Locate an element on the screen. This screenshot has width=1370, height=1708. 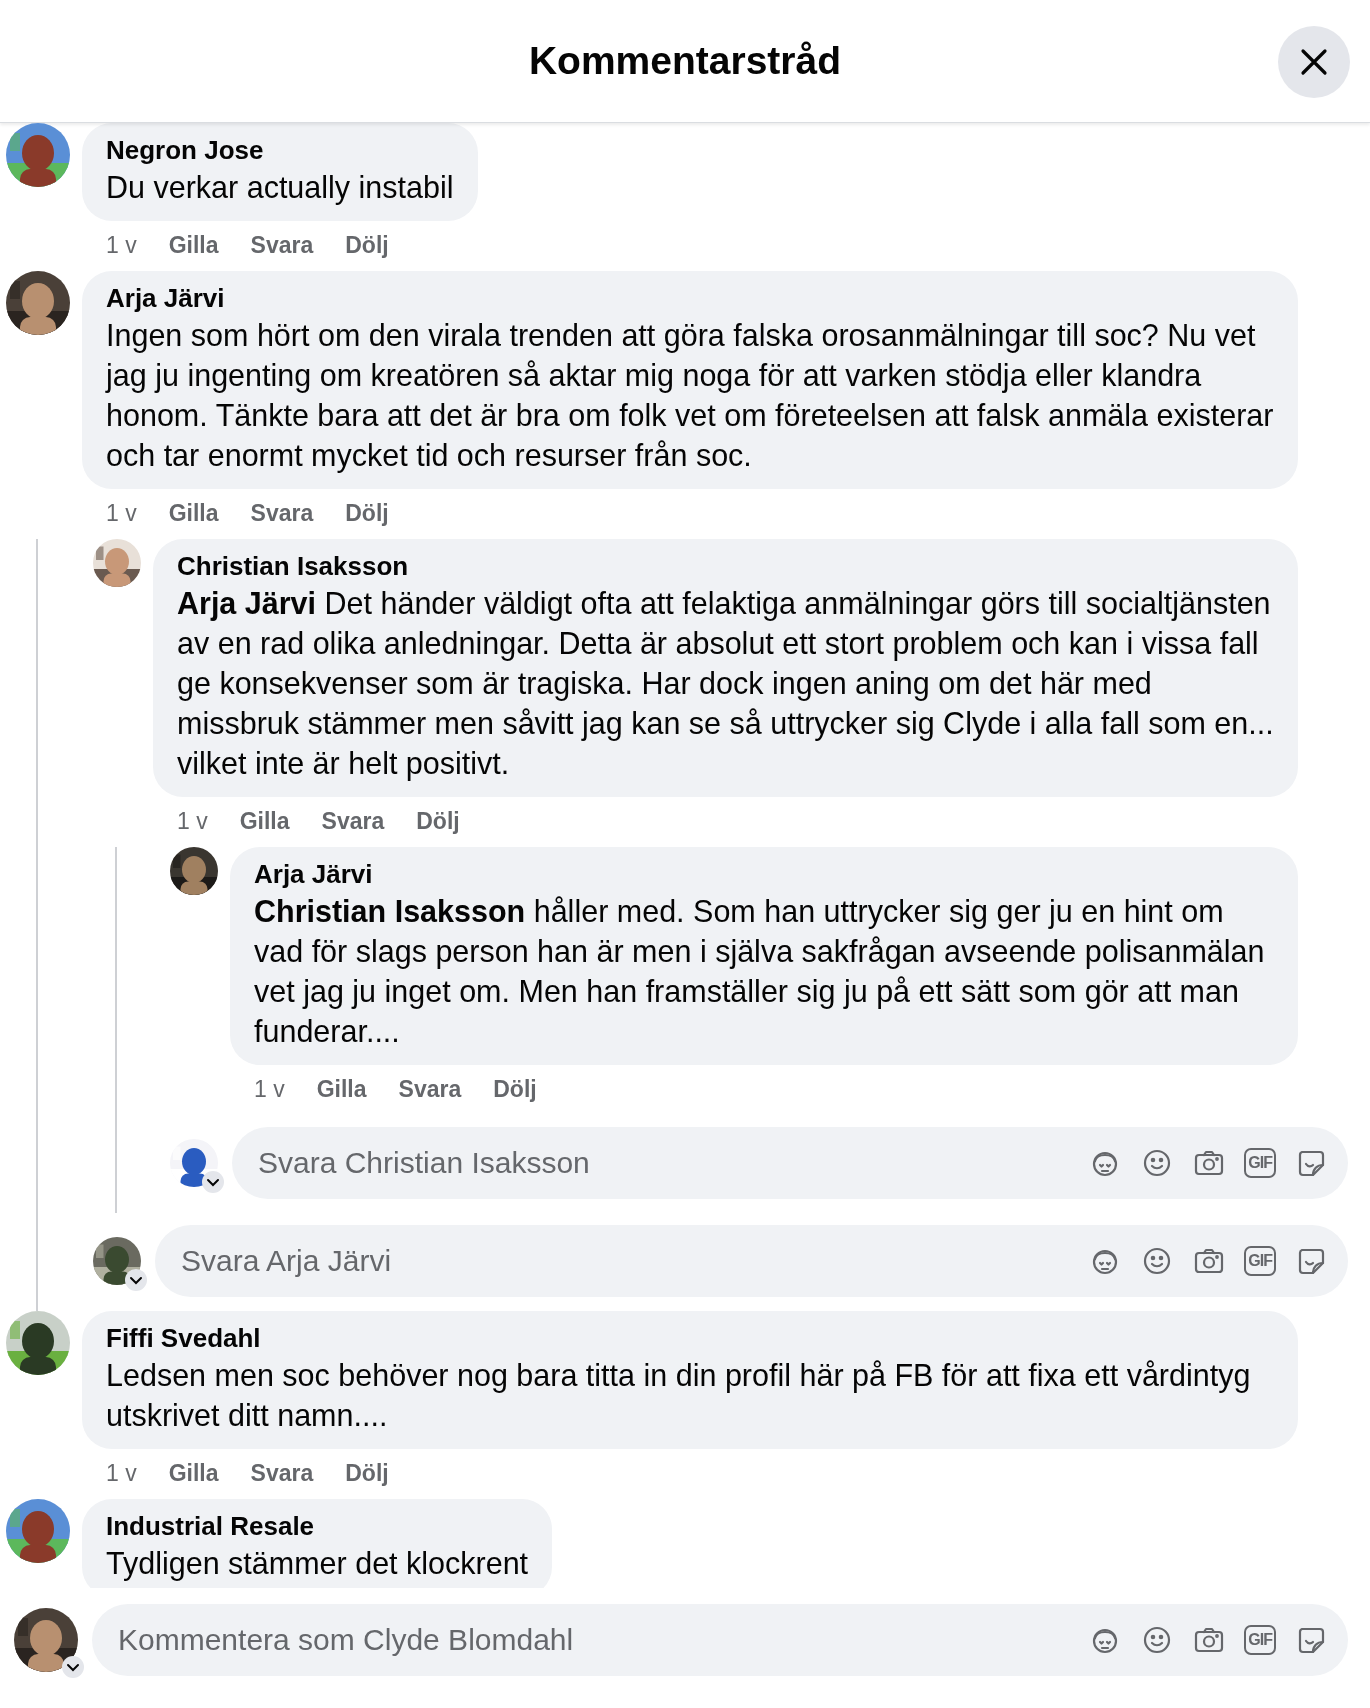
reply-field: Svara Arja Järvi GIF is located at coordinates (751, 1261).